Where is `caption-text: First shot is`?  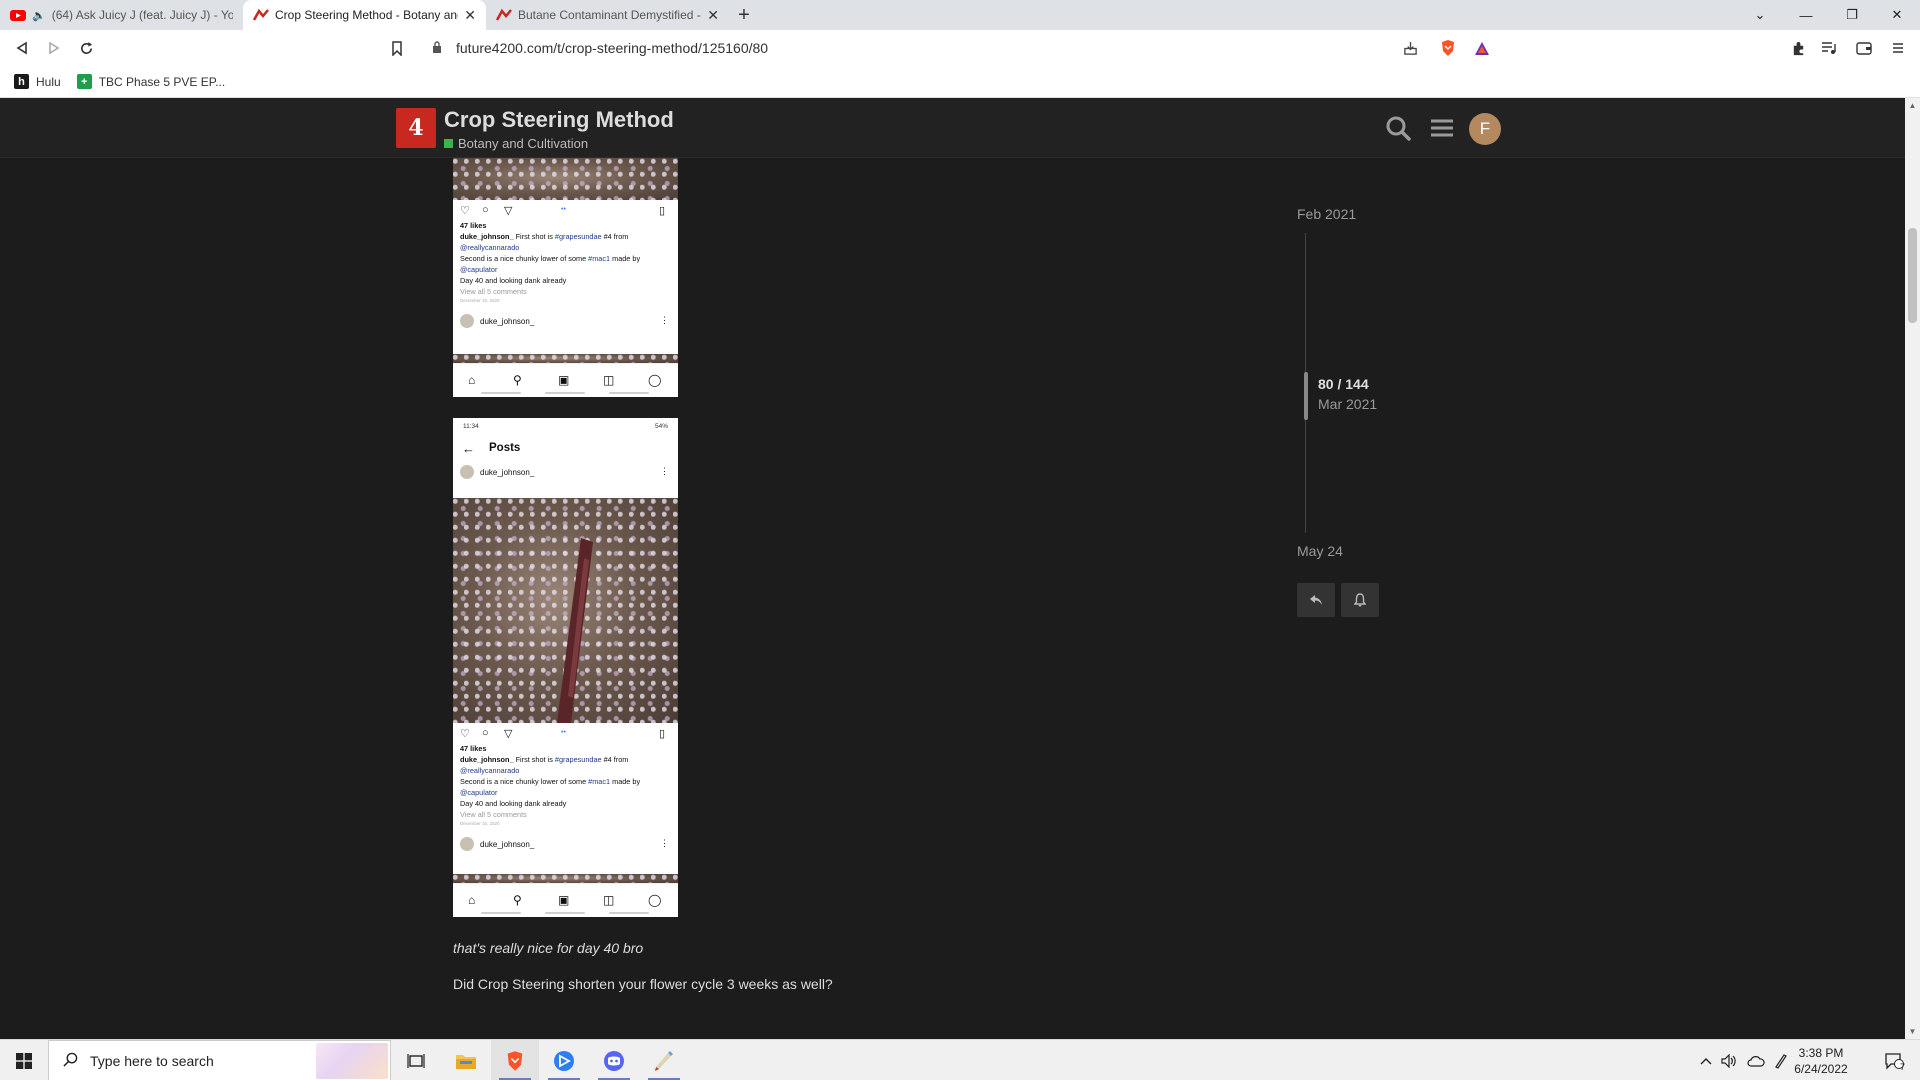
caption-text: First shot is is located at coordinates (534, 236).